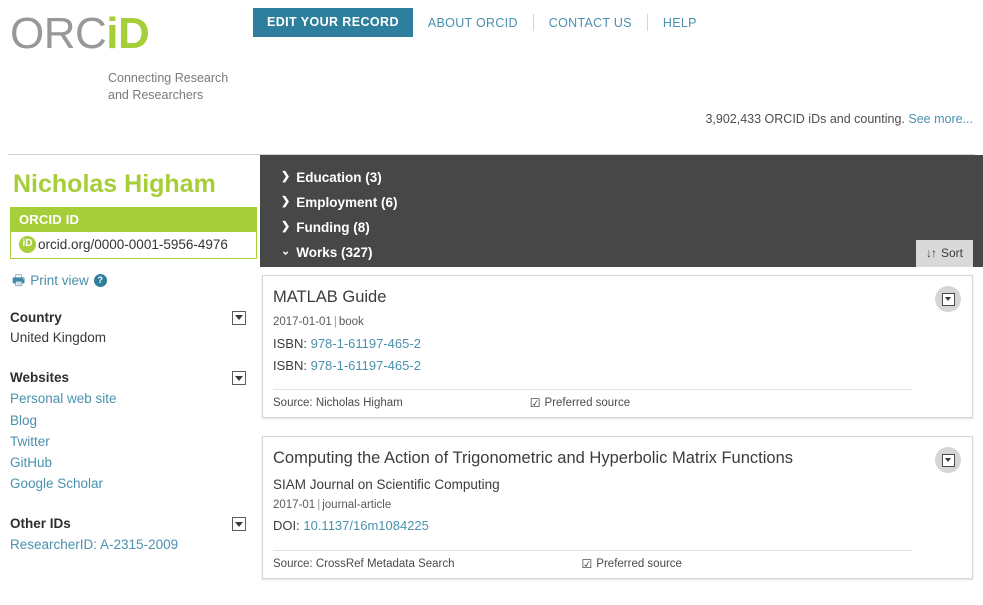  Describe the element at coordinates (592, 297) in the screenshot. I see `work-title: MATLAB Guide` at that location.